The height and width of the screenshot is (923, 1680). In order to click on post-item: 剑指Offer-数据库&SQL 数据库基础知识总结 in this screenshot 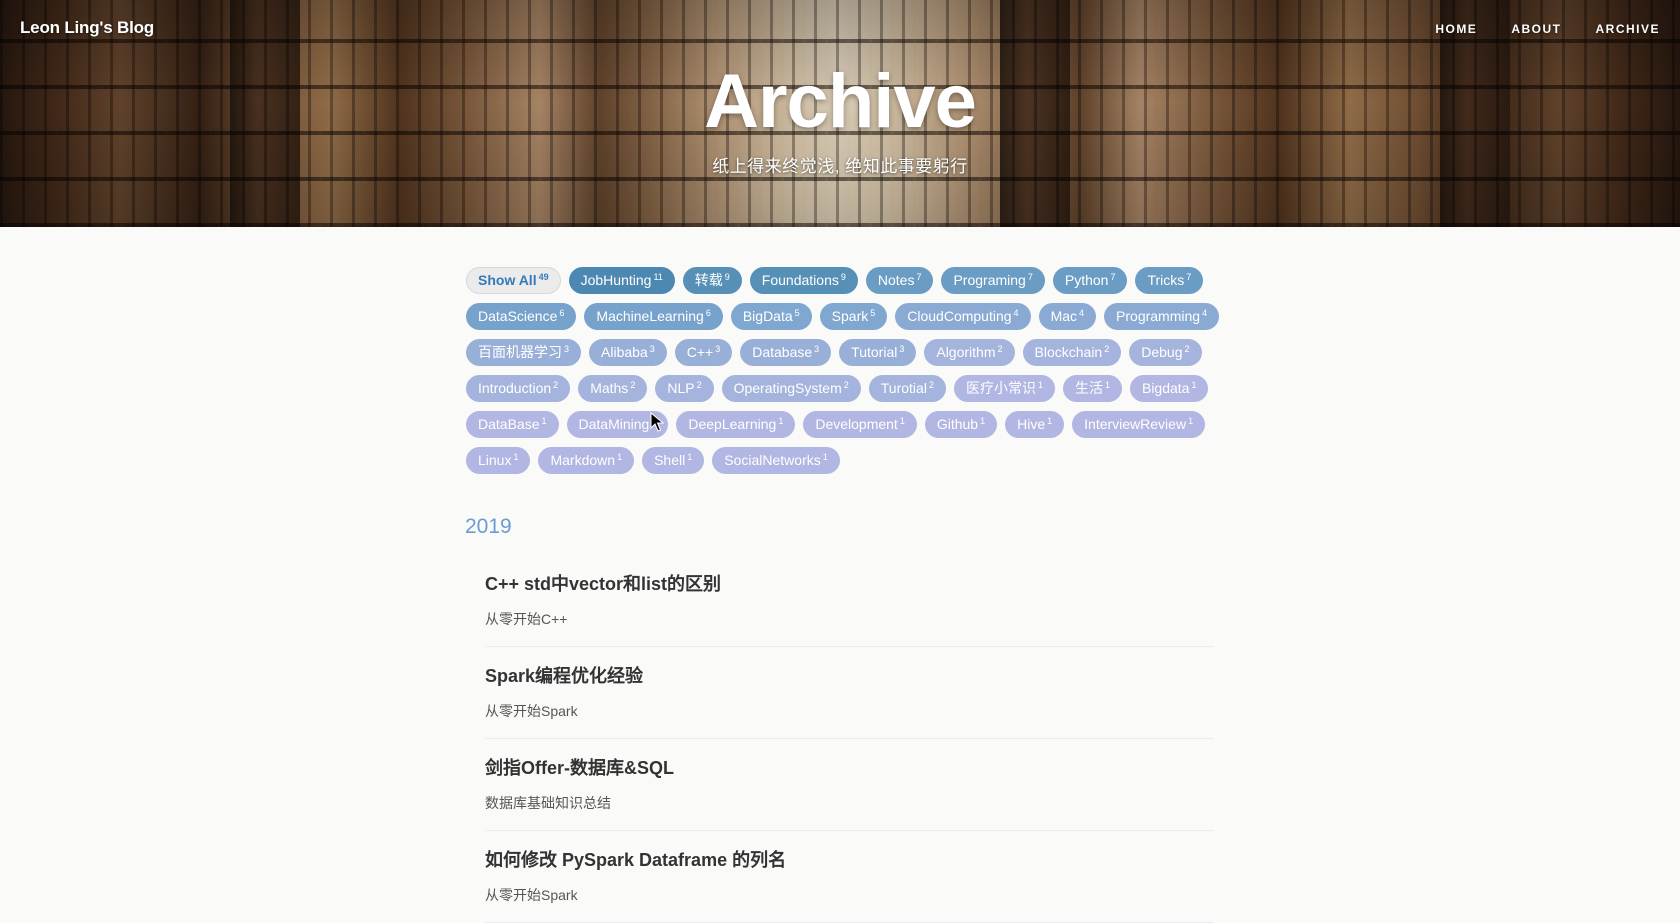, I will do `click(849, 785)`.